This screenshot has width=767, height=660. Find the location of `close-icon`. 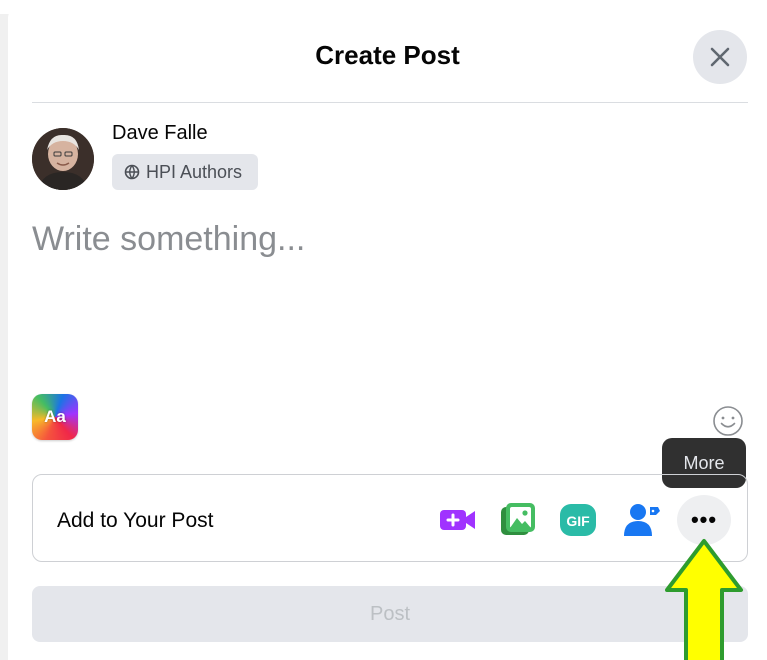

close-icon is located at coordinates (720, 57).